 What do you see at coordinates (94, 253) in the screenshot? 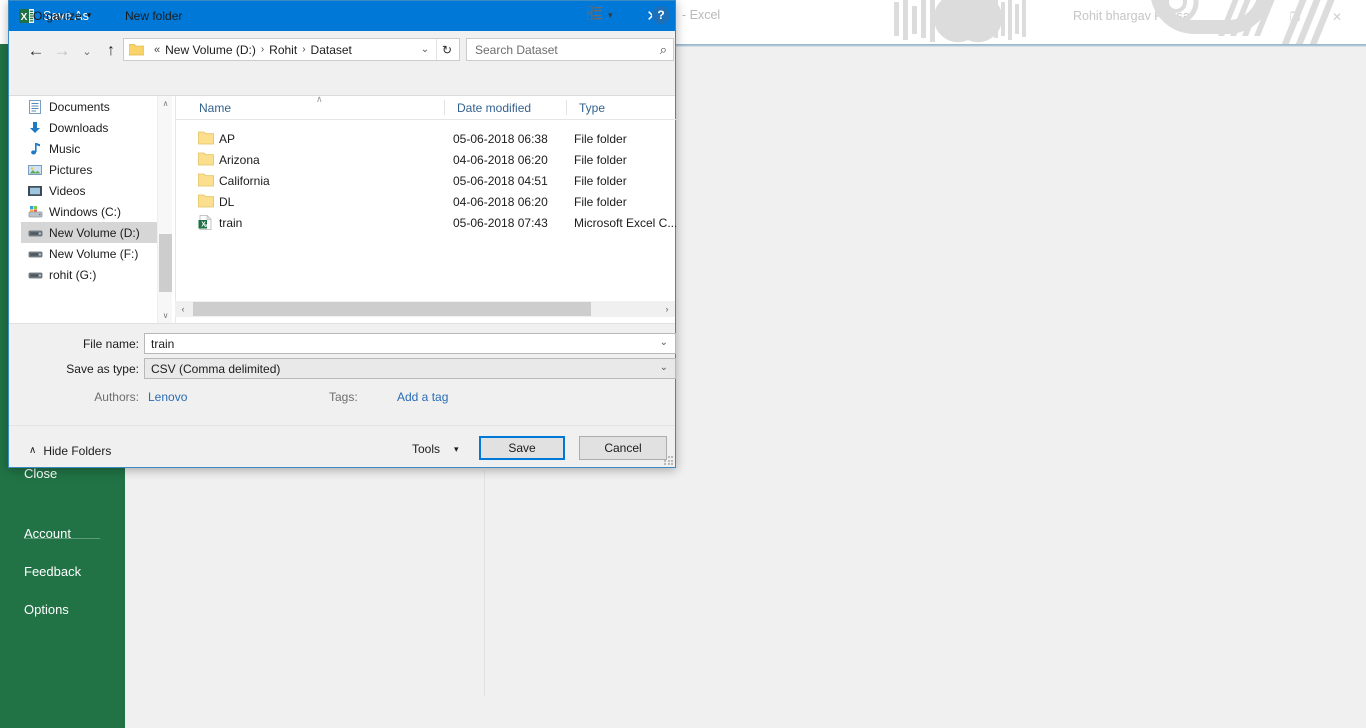
I see `sidebar-item-label: New Volume (F:)` at bounding box center [94, 253].